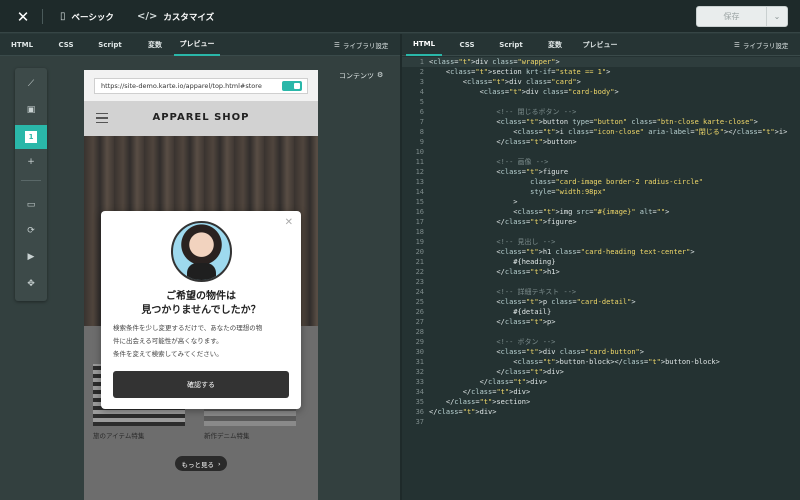 Image resolution: width=800 pixels, height=500 pixels. Describe the element at coordinates (356, 76) in the screenshot. I see `contents-label: コンテンツ` at that location.